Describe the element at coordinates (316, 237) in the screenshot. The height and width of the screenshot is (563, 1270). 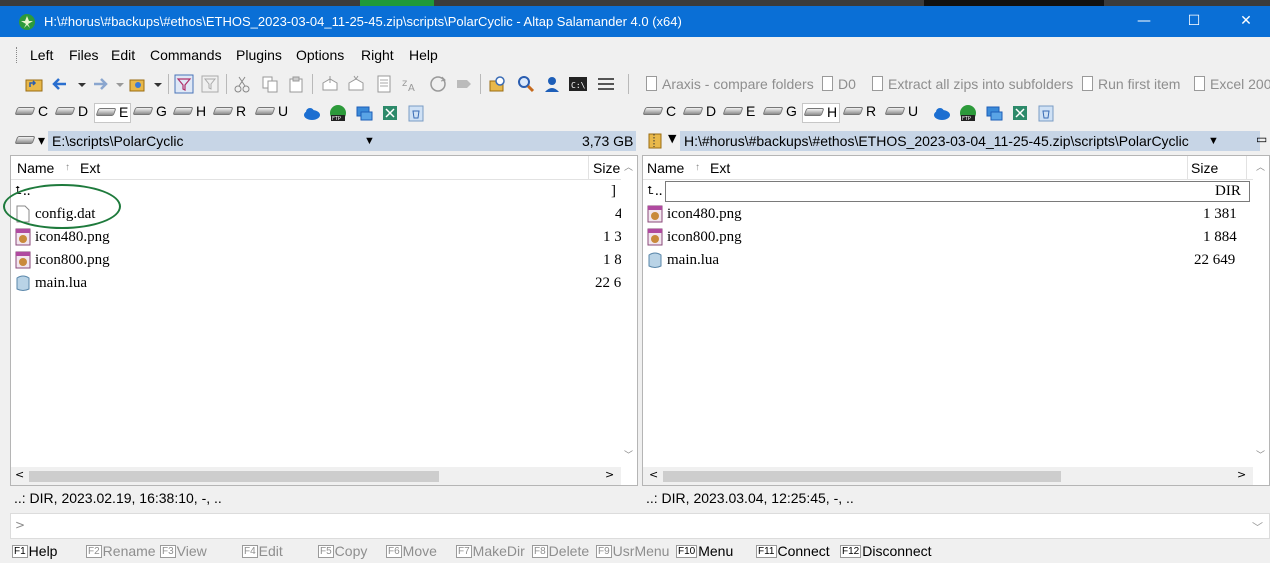
I see `list-item: icon480.png 1 3` at that location.